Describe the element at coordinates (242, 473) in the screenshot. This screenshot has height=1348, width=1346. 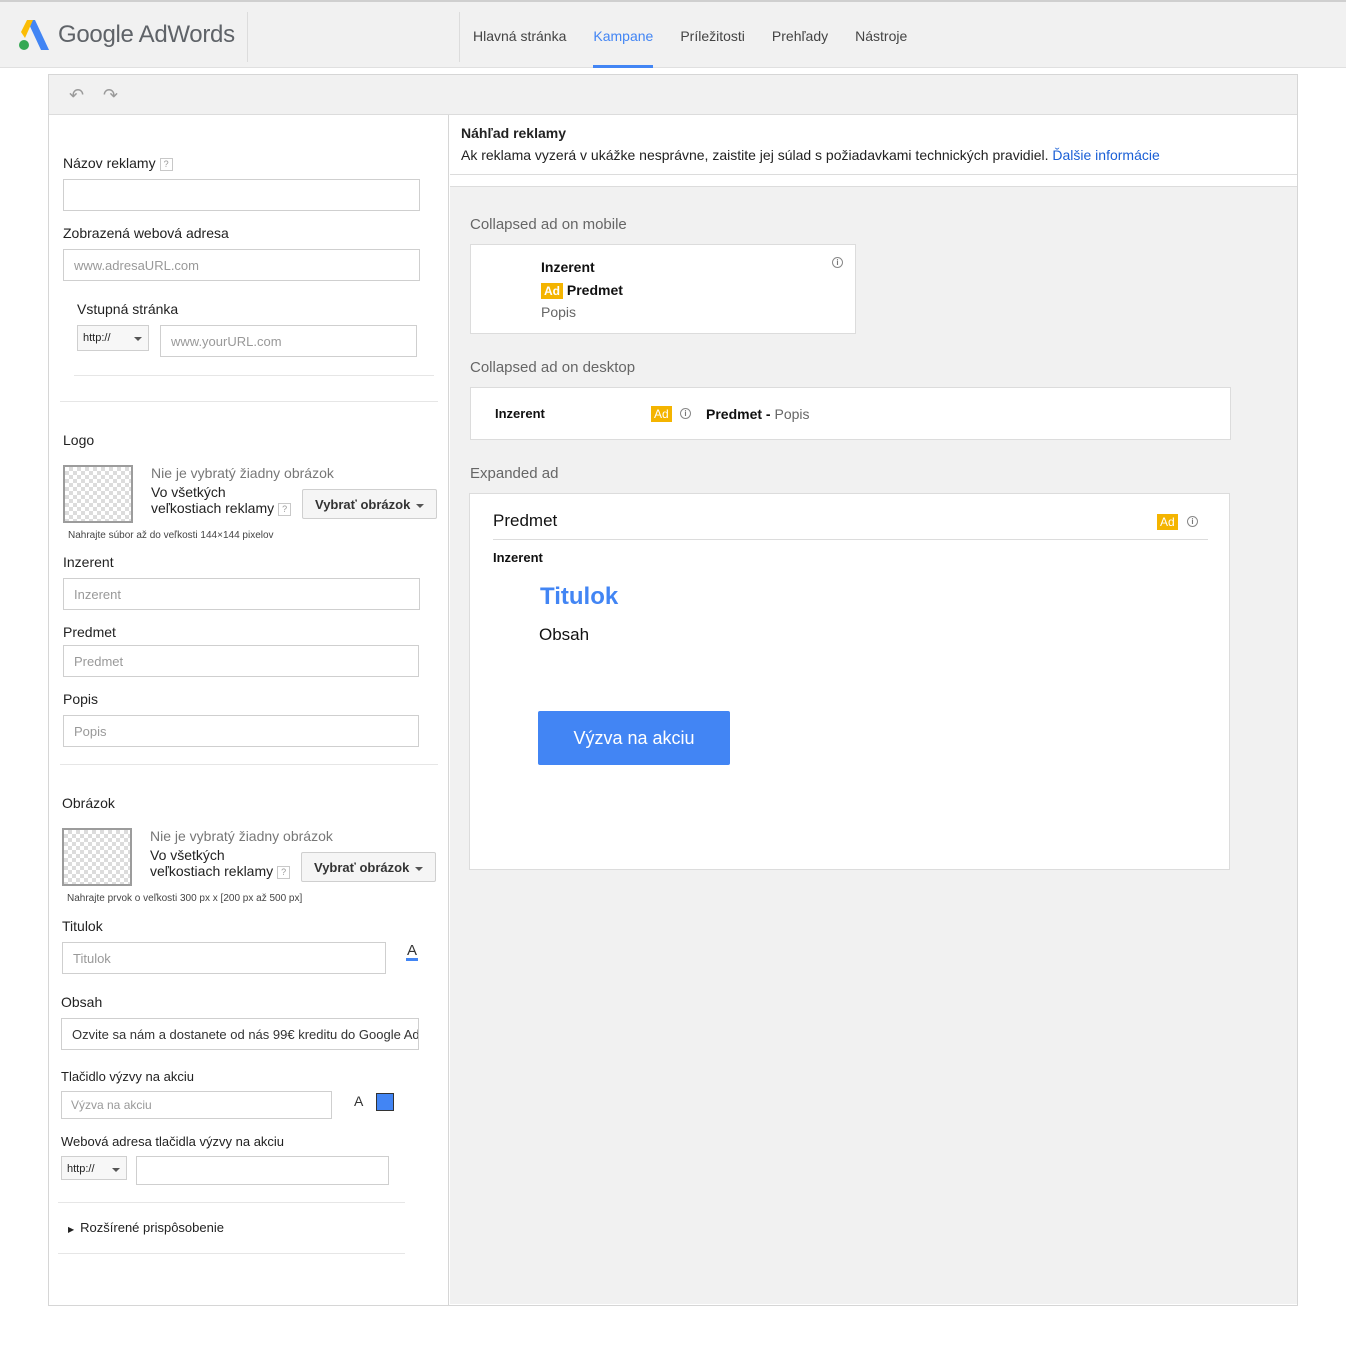
I see `logo-no-image-text: Nie je vybratý žiadny obrázok` at that location.